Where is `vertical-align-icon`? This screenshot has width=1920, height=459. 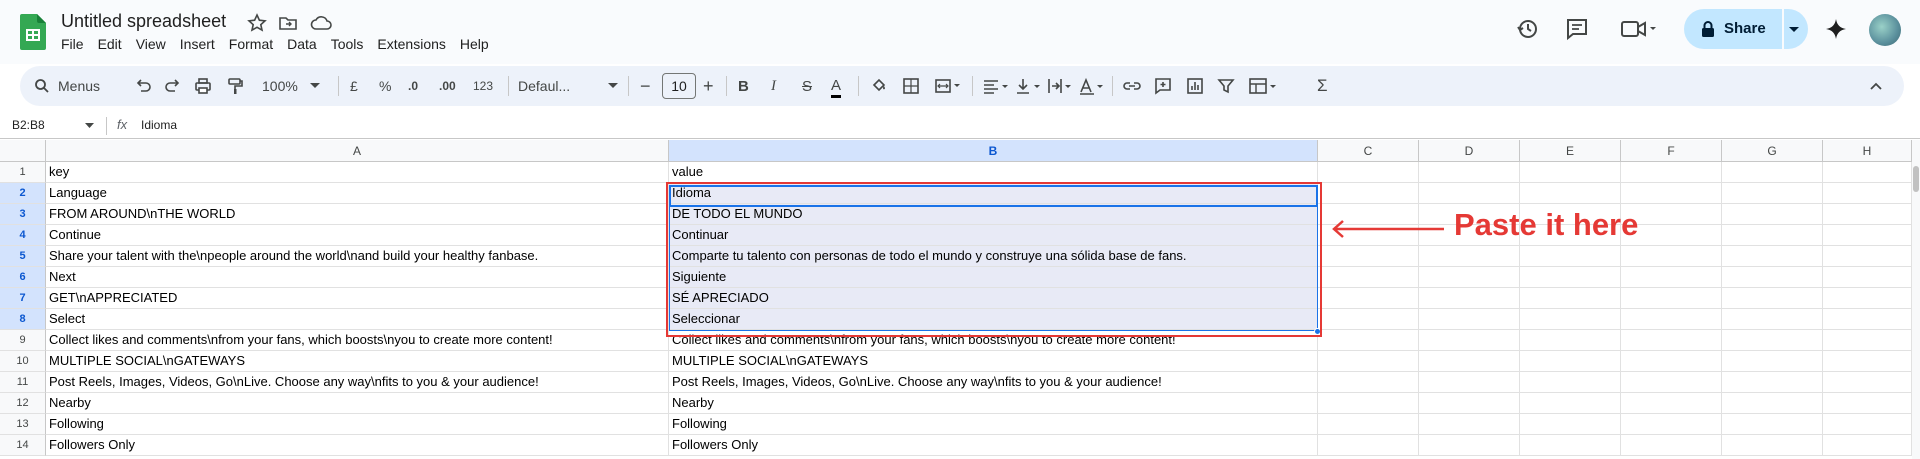
vertical-align-icon is located at coordinates (1028, 86).